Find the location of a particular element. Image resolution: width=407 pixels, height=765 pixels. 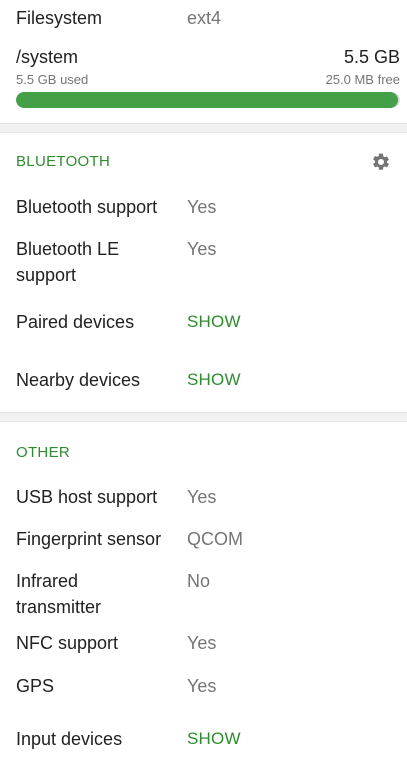

other-section-title: OTHER is located at coordinates (43, 452).